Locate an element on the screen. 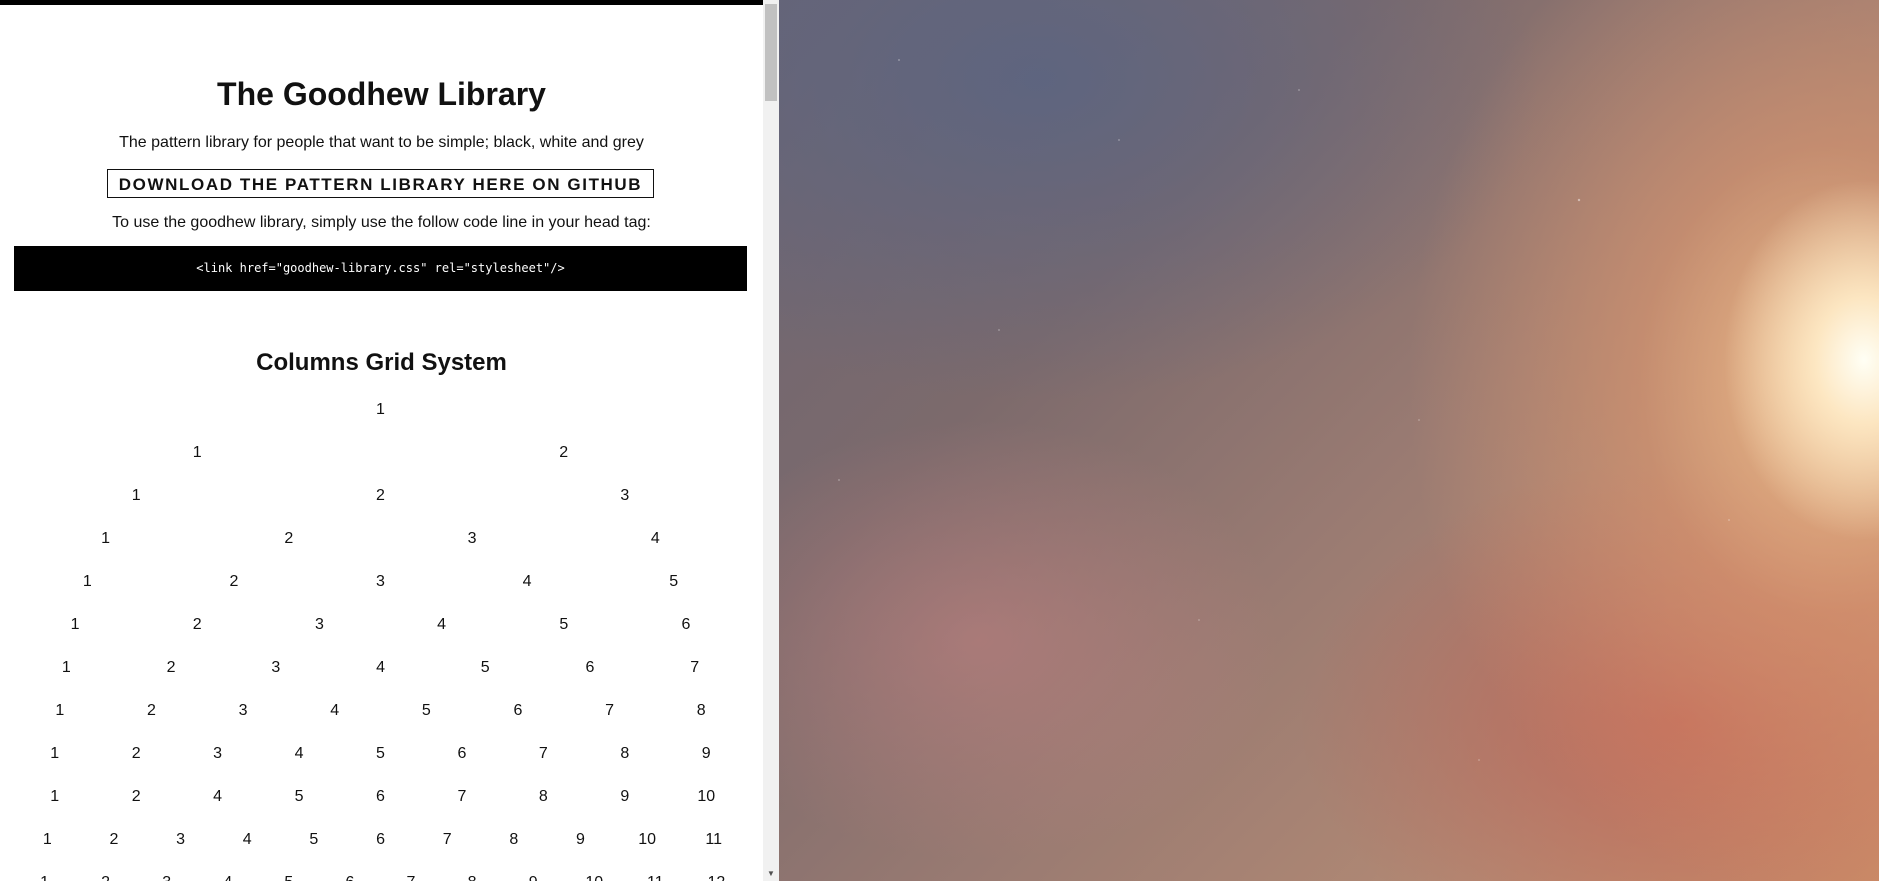 This screenshot has width=1879, height=881. grid-row: 1 2 3 4 5 is located at coordinates (380, 582).